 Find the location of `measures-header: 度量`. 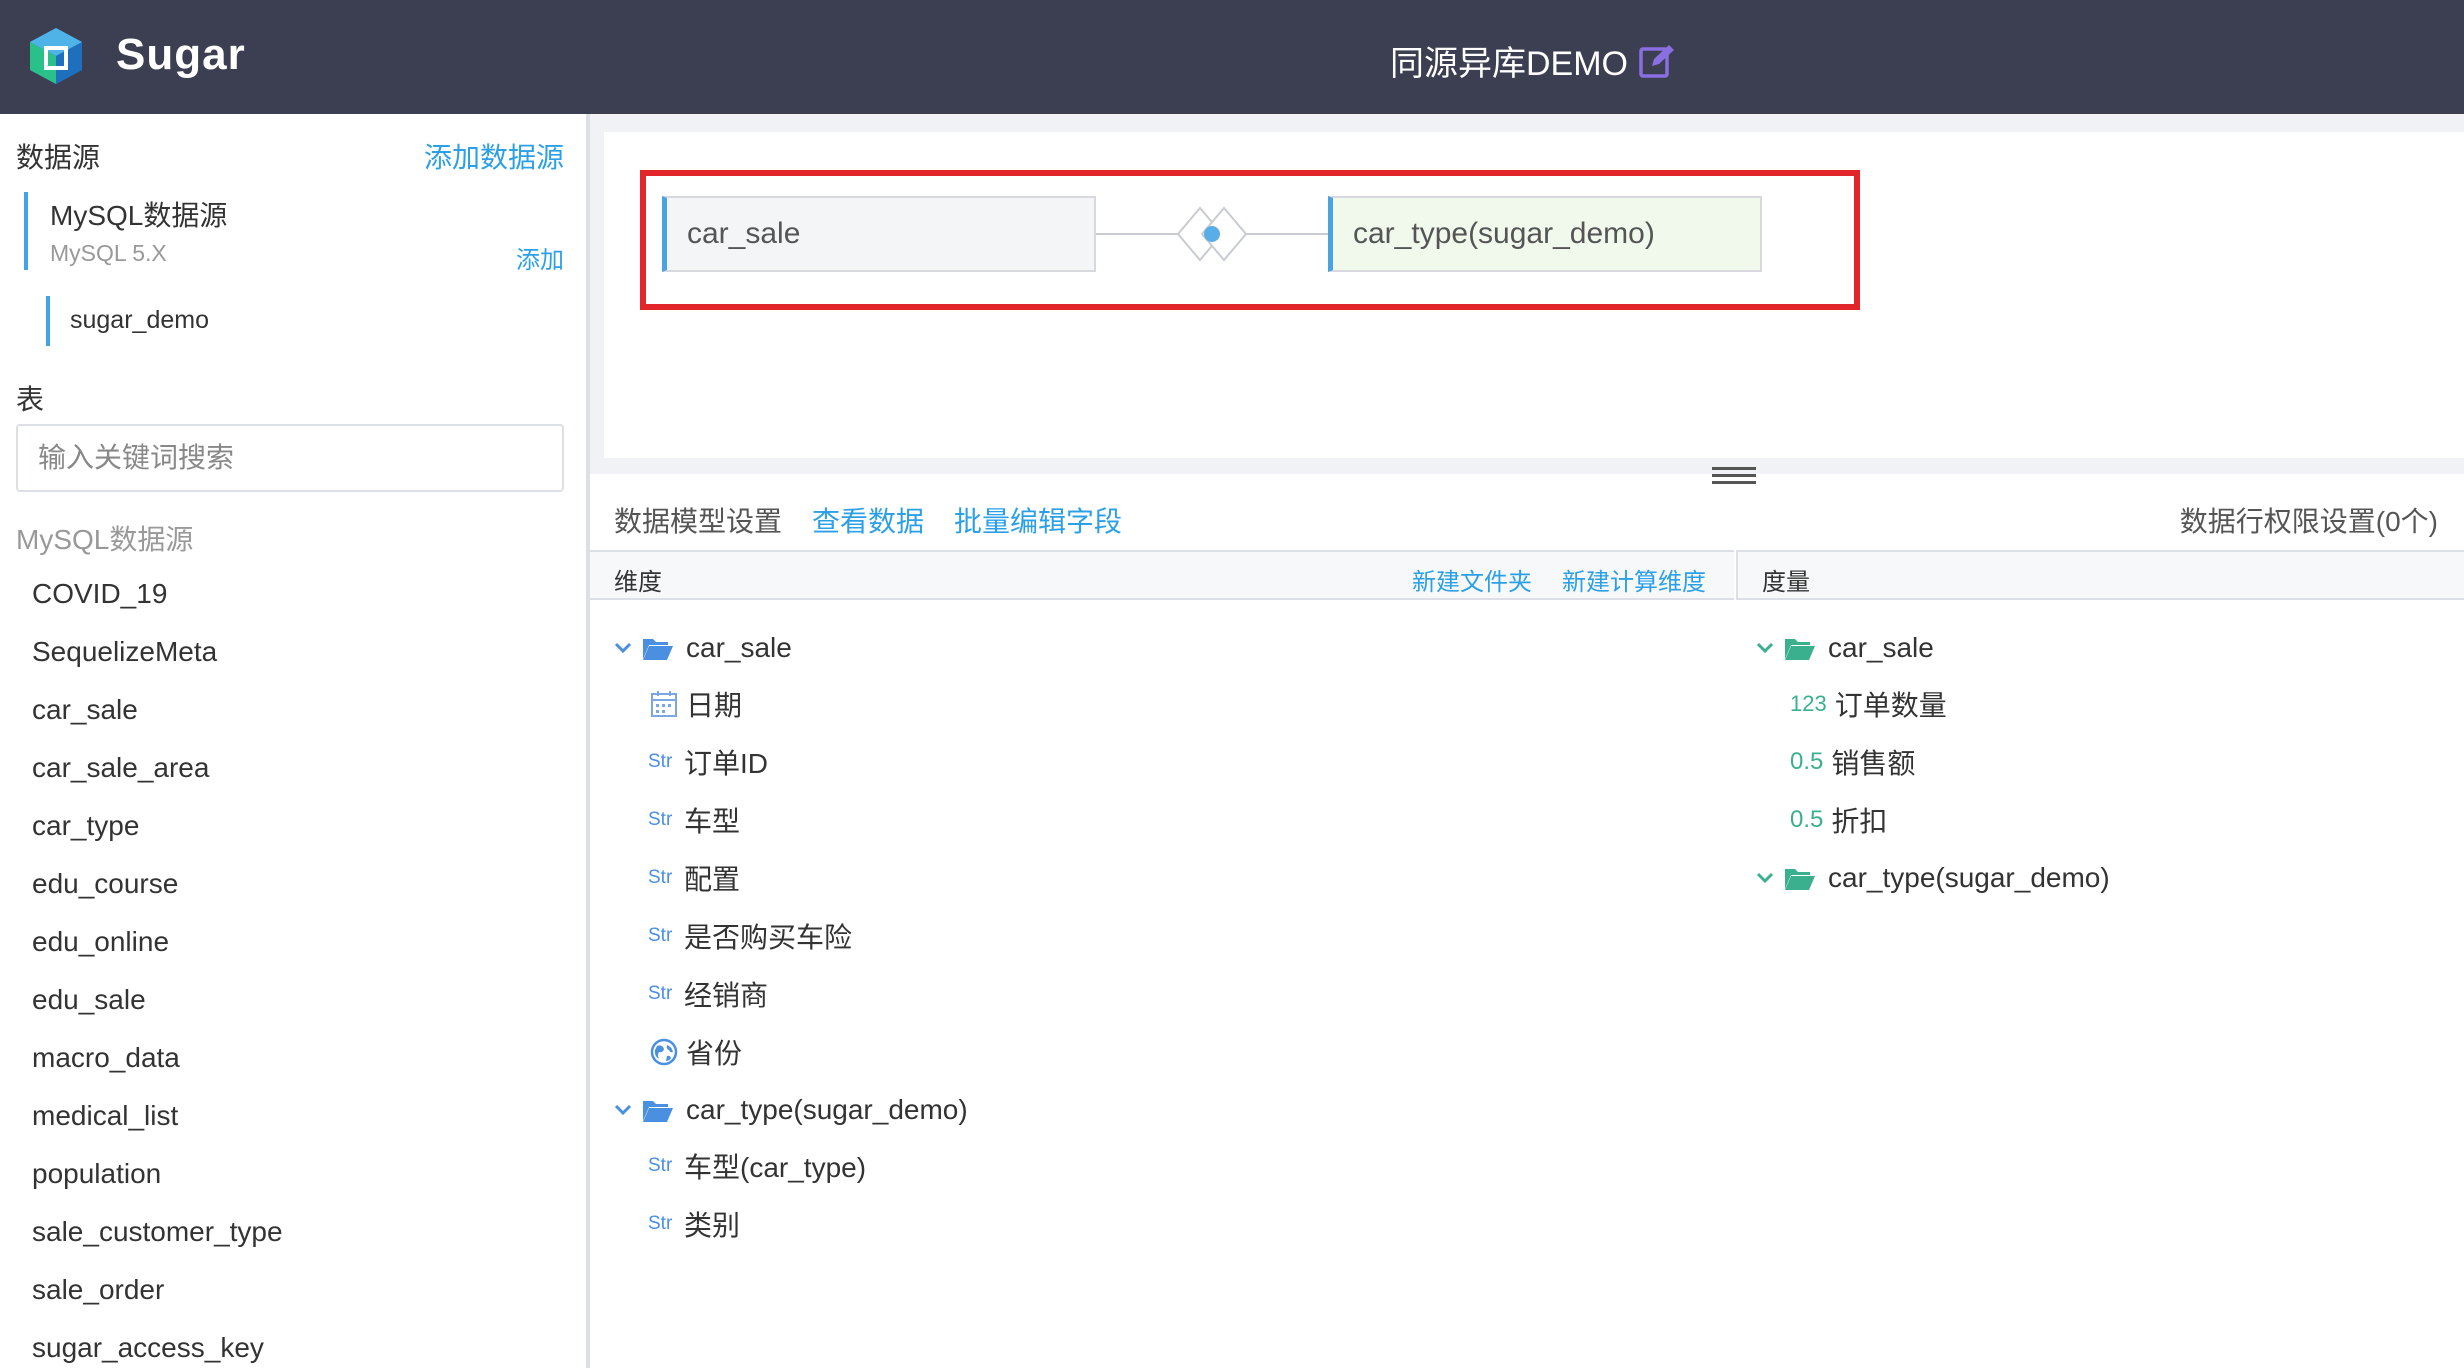

measures-header: 度量 is located at coordinates (2100, 575).